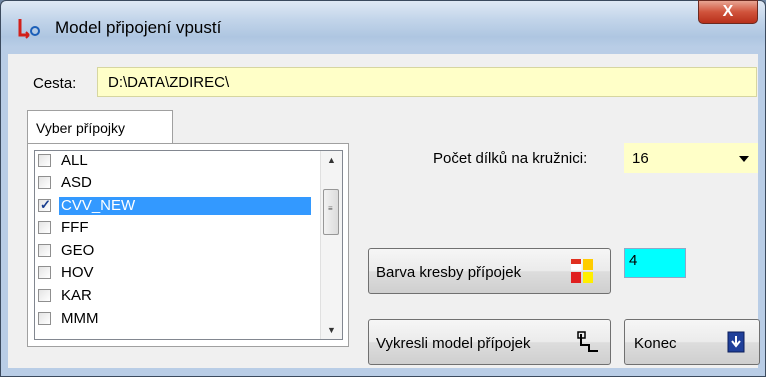 The height and width of the screenshot is (377, 766). Describe the element at coordinates (330, 208) in the screenshot. I see `grip-icon: ≡` at that location.